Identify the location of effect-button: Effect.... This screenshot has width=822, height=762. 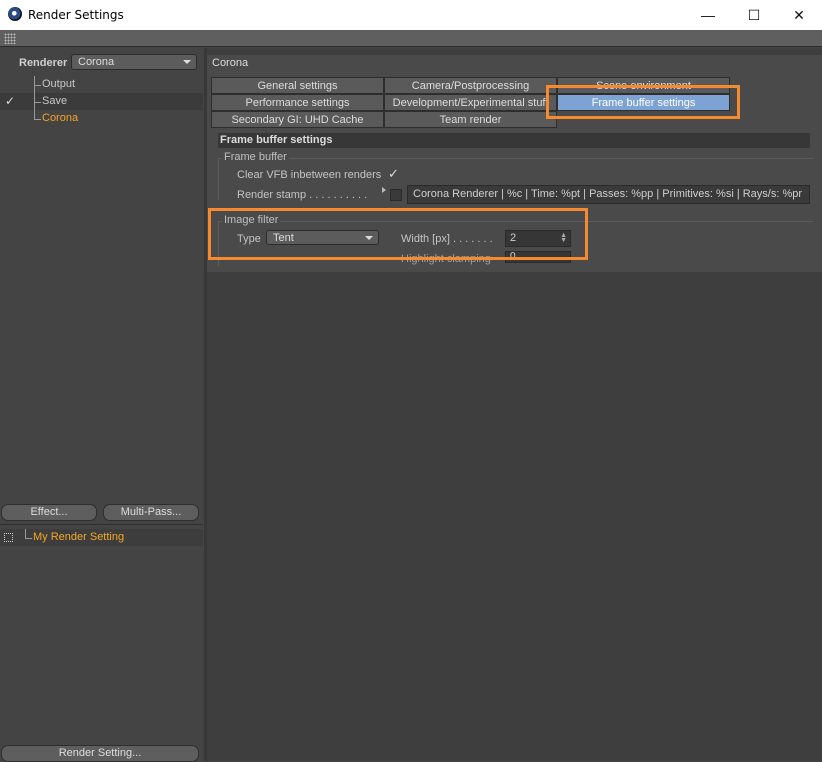
(49, 512).